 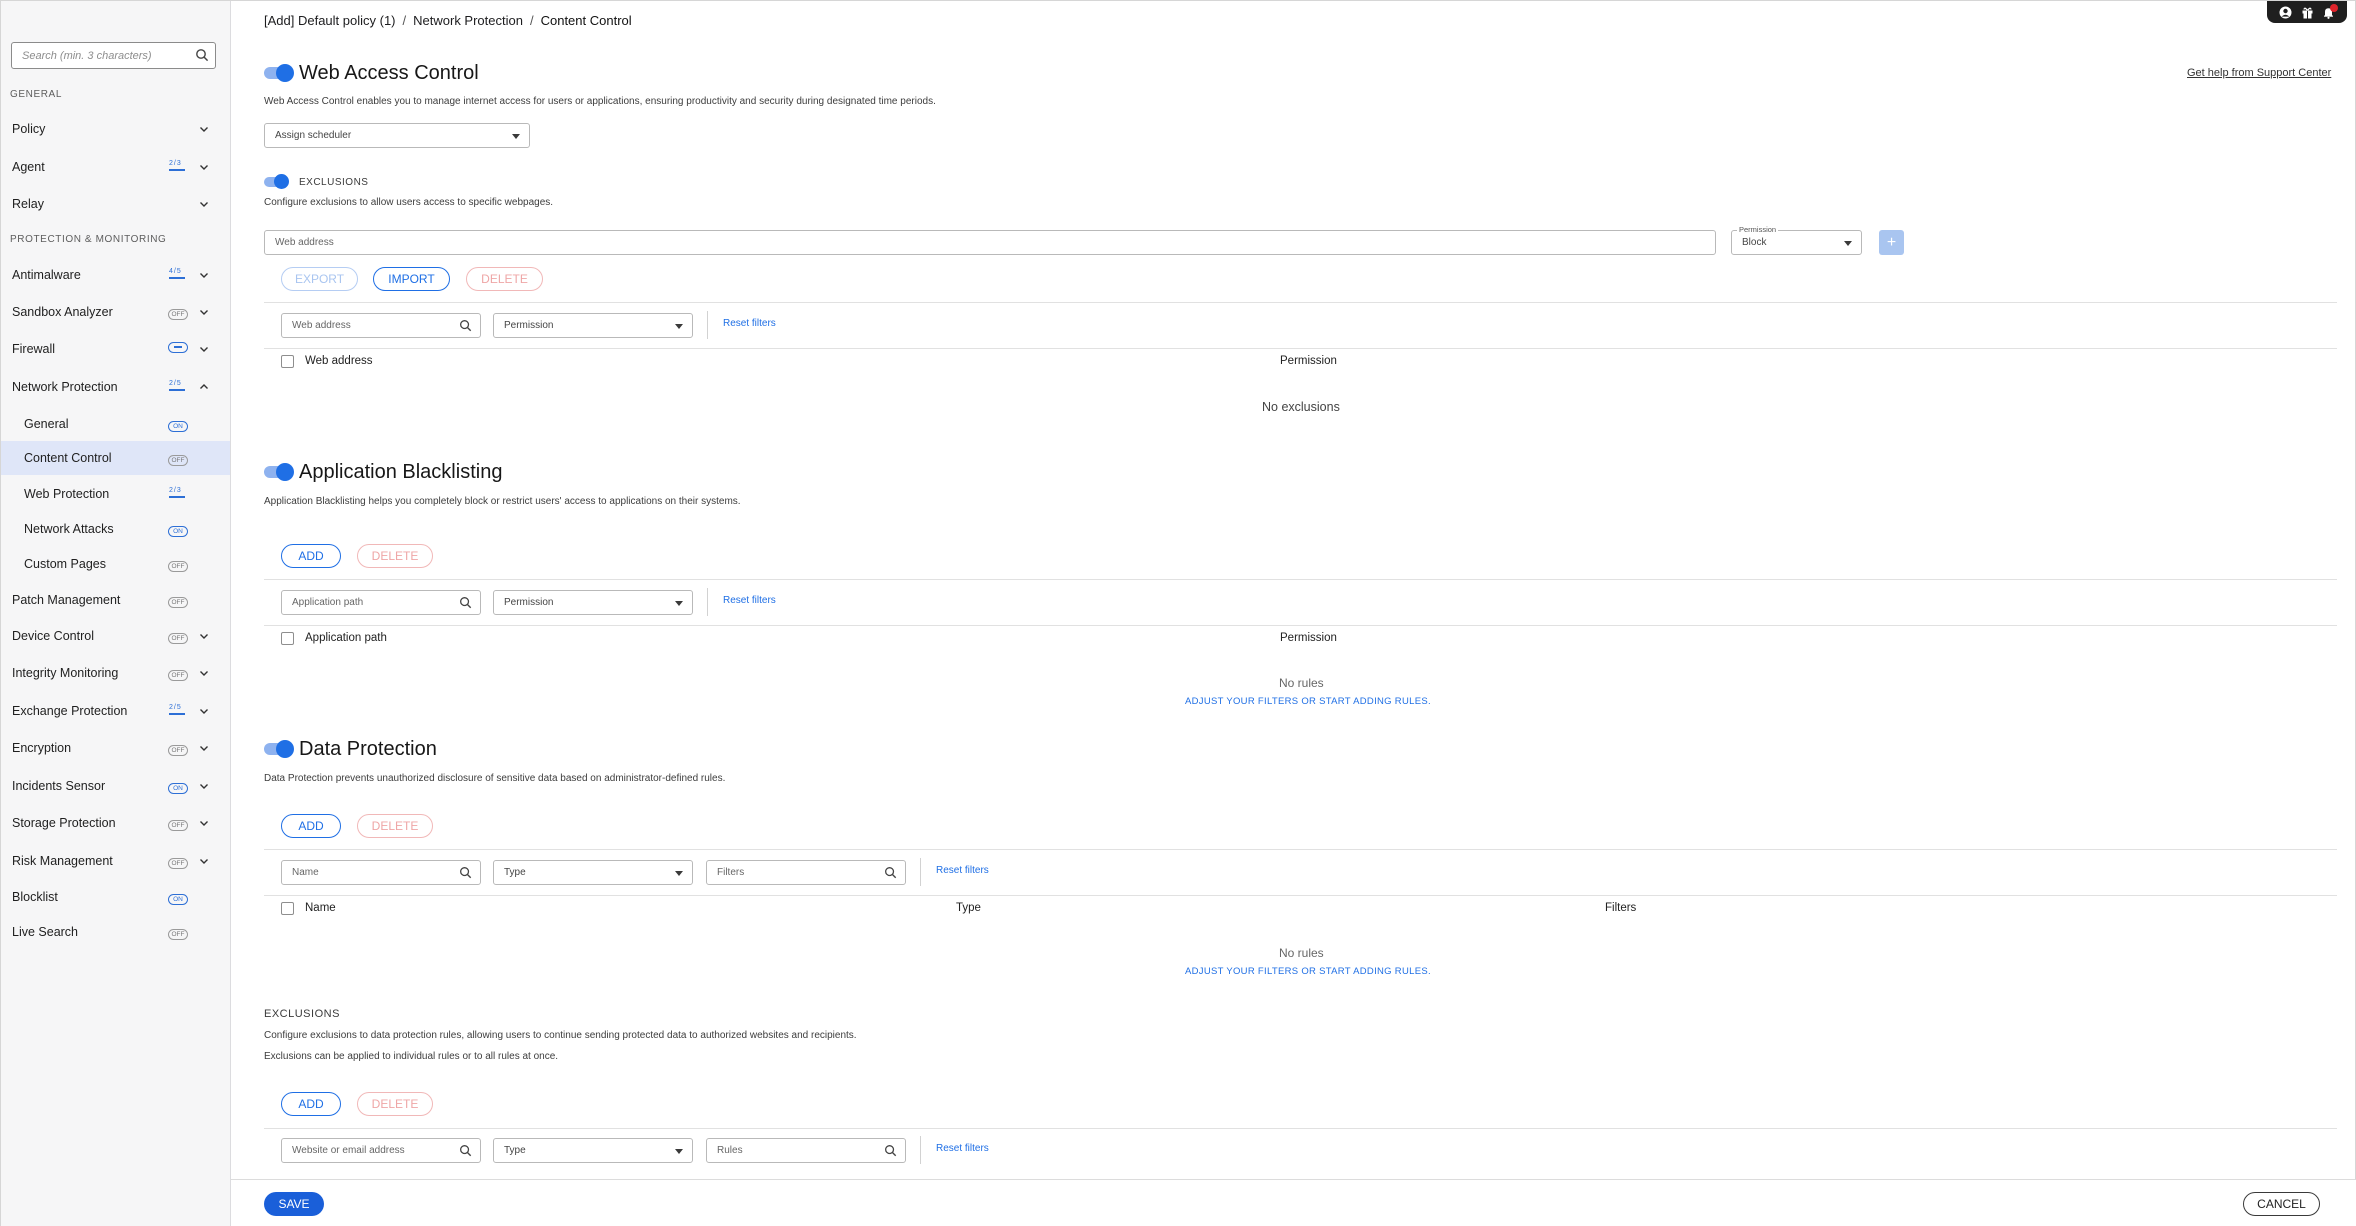 I want to click on filter-name-input: Name, so click(x=381, y=872).